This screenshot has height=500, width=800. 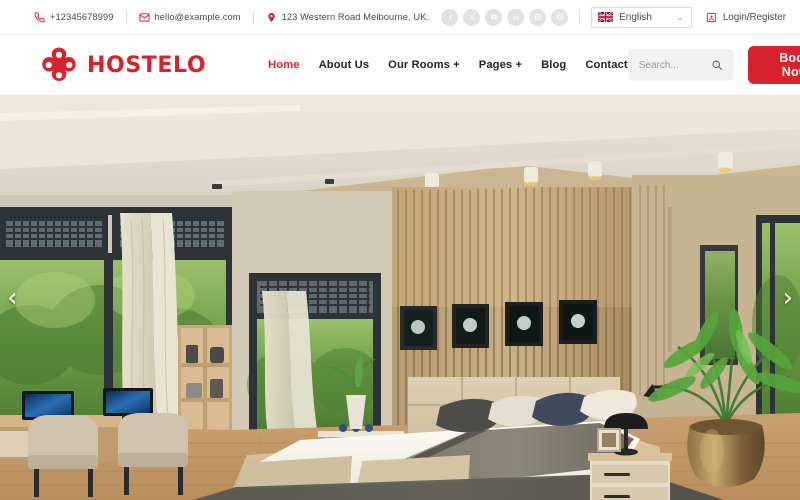 I want to click on header-actions: Search... Book Now, so click(x=713, y=65).